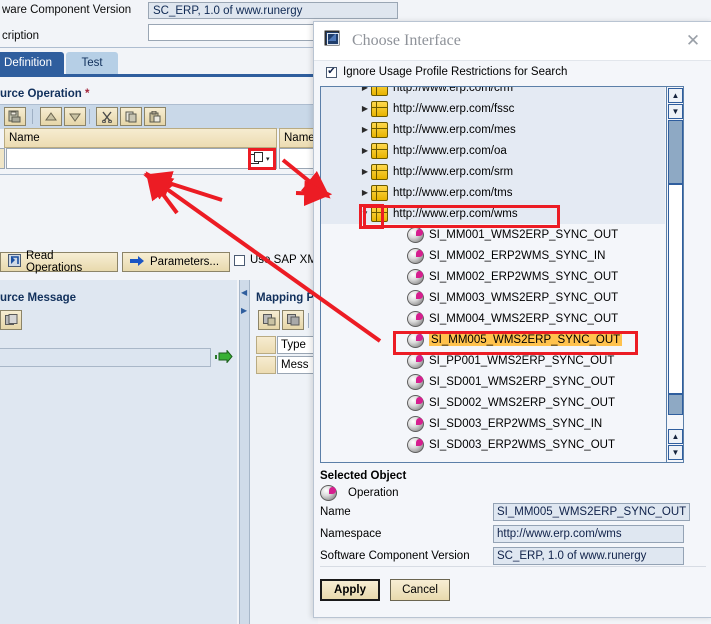 The image size is (711, 624). What do you see at coordinates (285, 298) in the screenshot?
I see `mapping-panel-title: Mapping P` at bounding box center [285, 298].